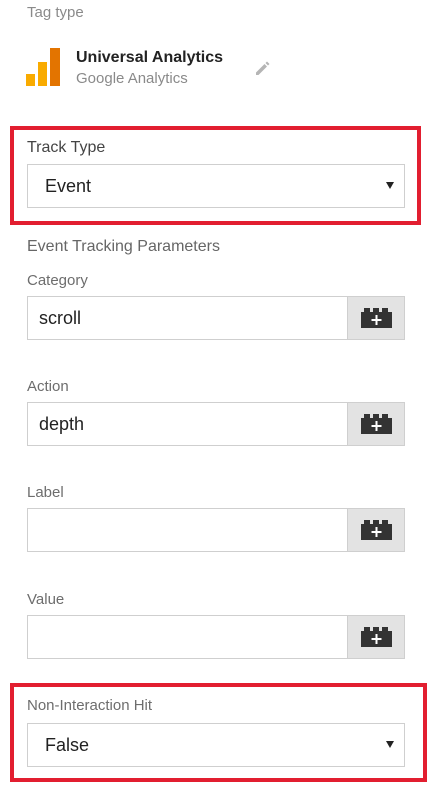  I want to click on action-label: Action, so click(48, 386).